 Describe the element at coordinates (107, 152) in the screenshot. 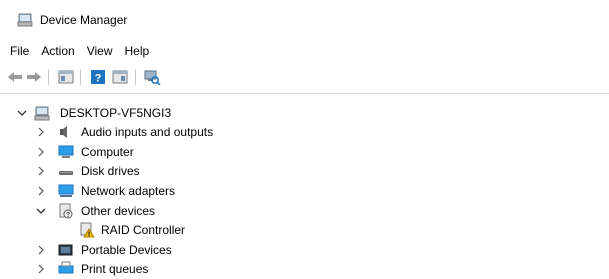

I see `tree-item-label: Computer` at that location.